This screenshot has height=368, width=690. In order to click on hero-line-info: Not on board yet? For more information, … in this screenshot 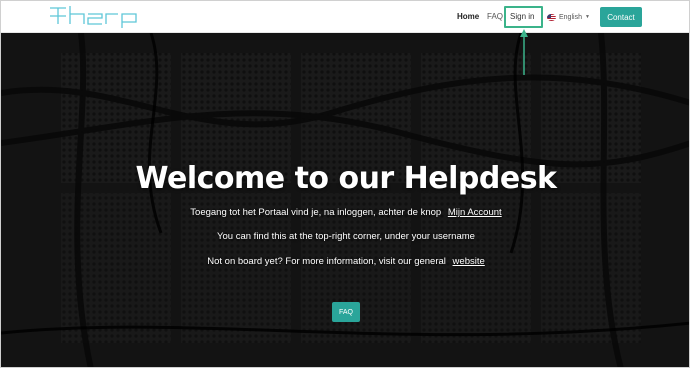, I will do `click(345, 261)`.